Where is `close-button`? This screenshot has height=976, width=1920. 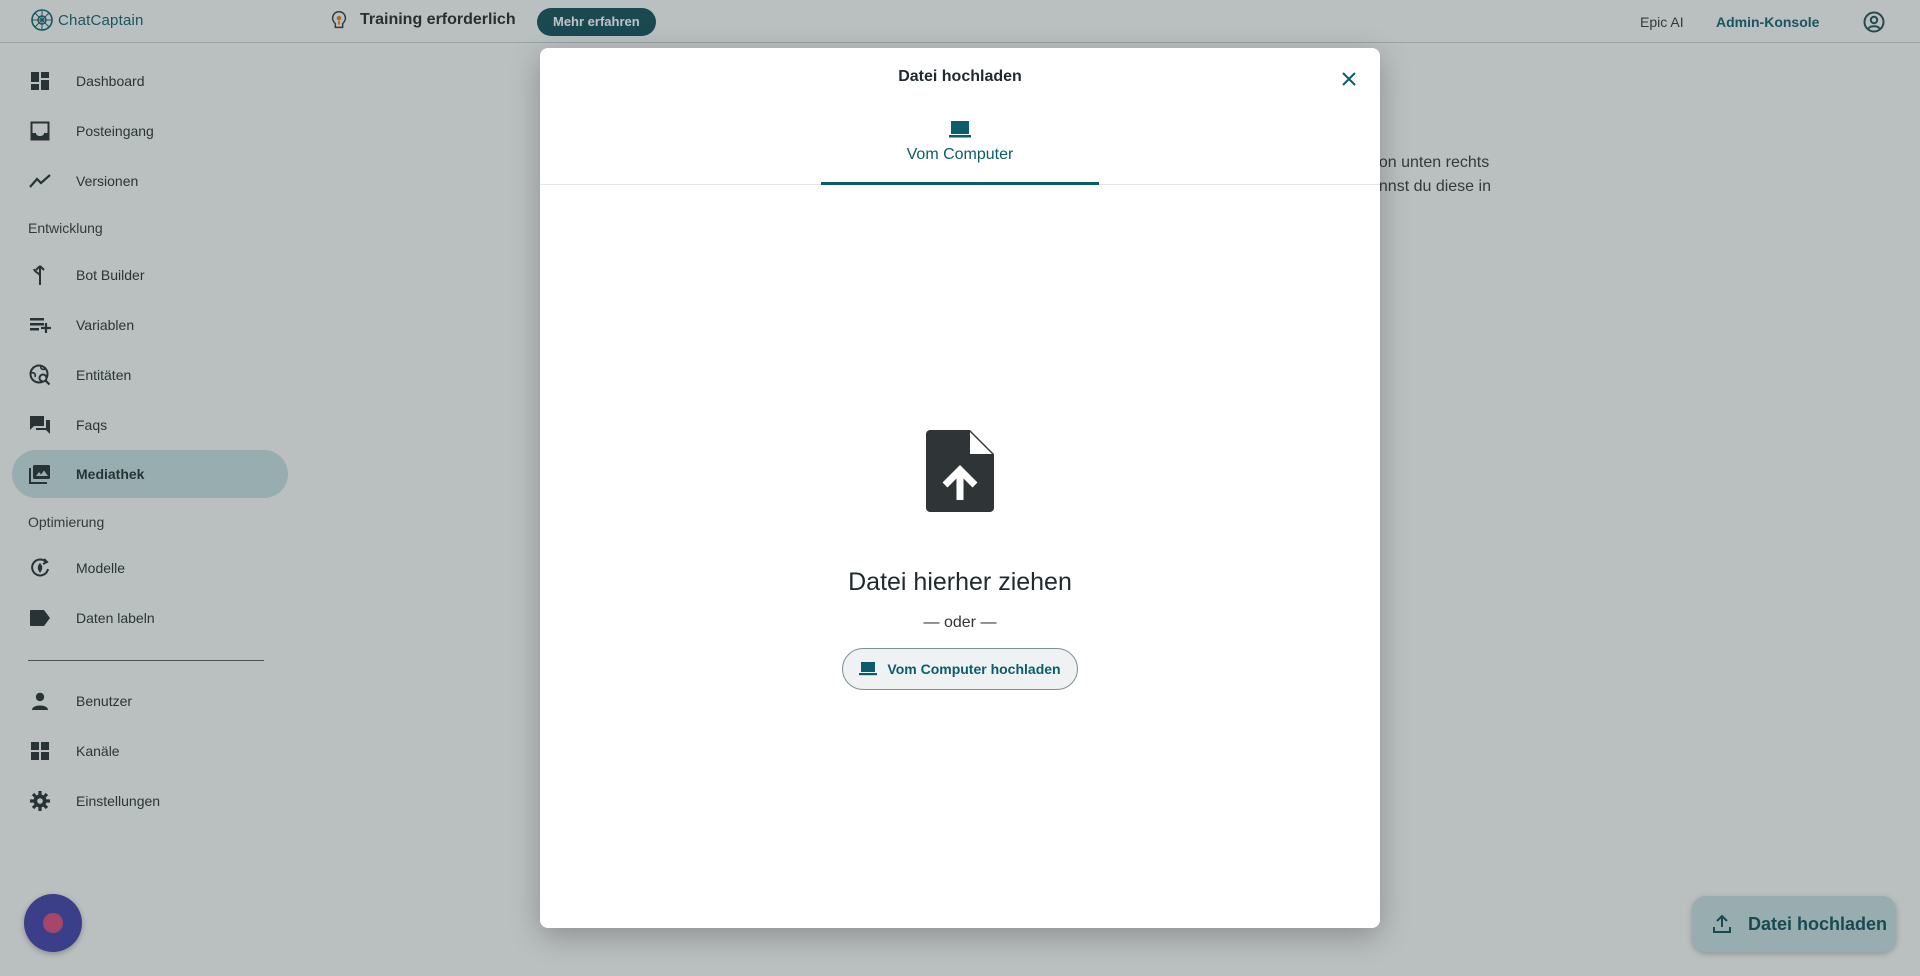 close-button is located at coordinates (1349, 79).